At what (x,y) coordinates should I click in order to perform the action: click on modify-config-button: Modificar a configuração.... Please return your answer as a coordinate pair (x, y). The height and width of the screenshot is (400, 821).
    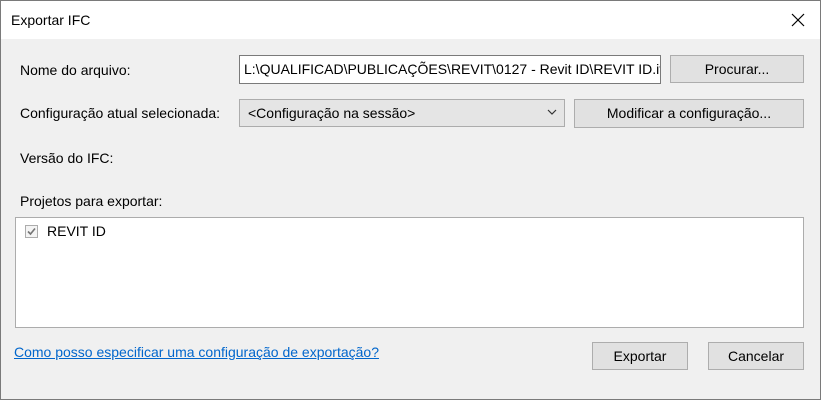
    Looking at the image, I should click on (689, 113).